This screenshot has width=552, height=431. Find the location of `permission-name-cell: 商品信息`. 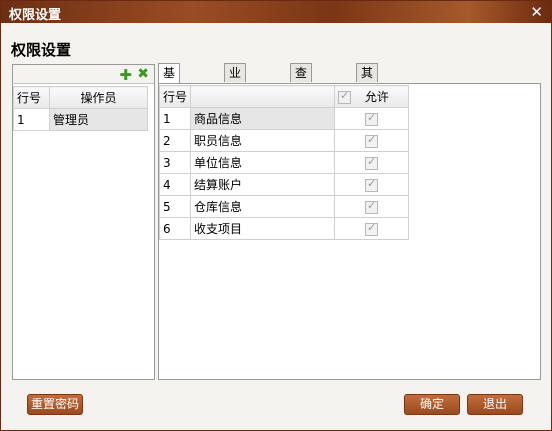

permission-name-cell: 商品信息 is located at coordinates (263, 118).